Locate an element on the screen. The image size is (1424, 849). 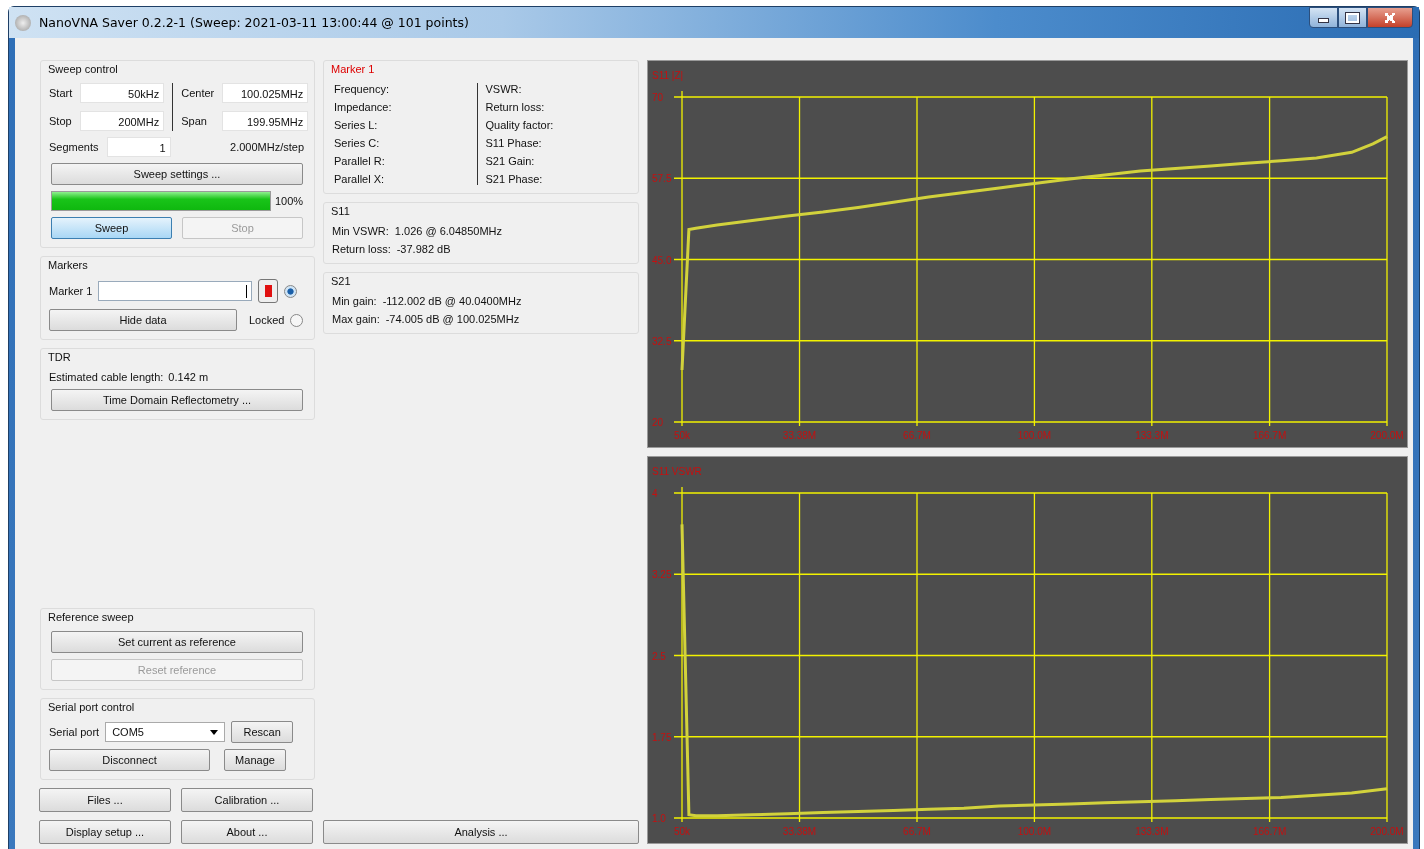
group-title: Serial port control is located at coordinates (91, 707).